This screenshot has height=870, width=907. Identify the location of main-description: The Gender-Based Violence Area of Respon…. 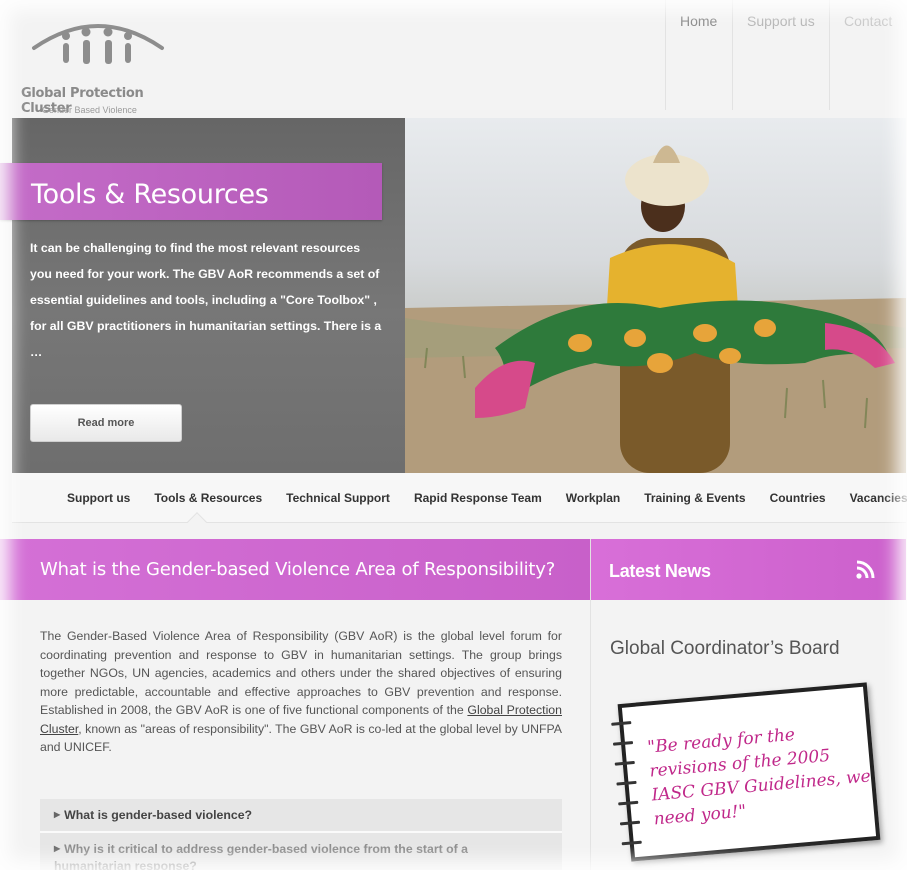
(301, 692).